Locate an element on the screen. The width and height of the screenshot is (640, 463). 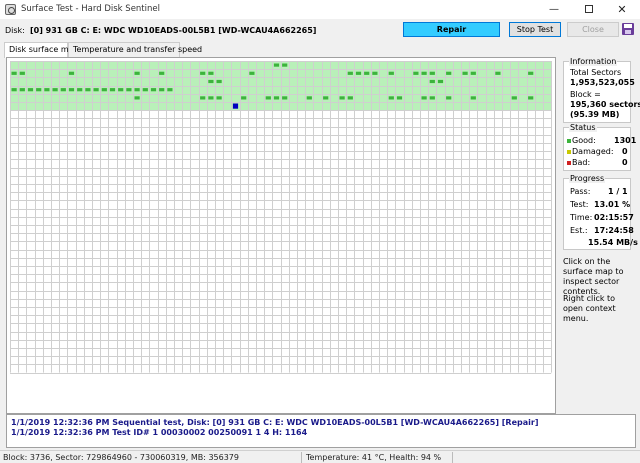
current-block-marker is located at coordinates (235, 106).